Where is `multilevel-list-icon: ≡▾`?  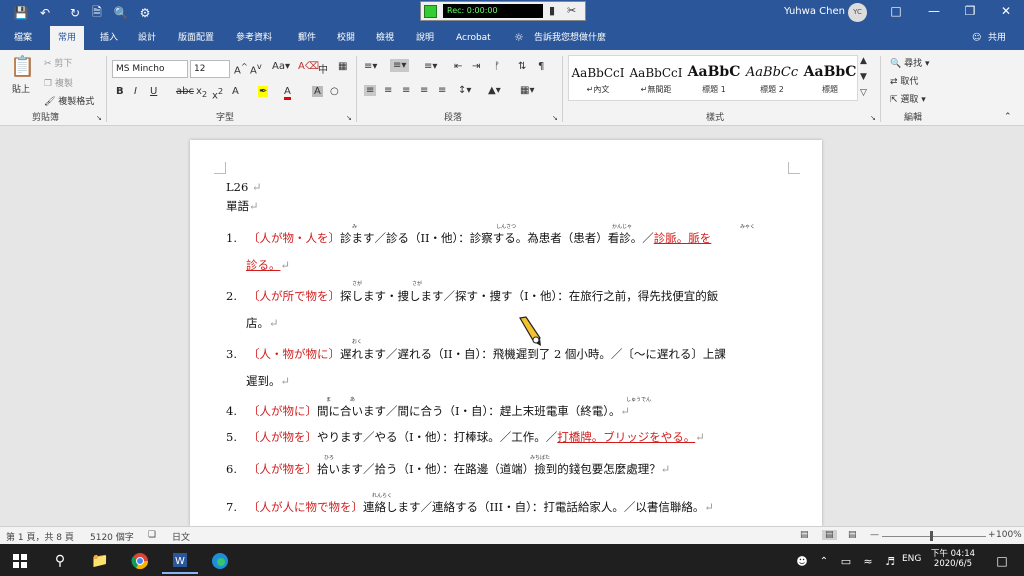 multilevel-list-icon: ≡▾ is located at coordinates (430, 66).